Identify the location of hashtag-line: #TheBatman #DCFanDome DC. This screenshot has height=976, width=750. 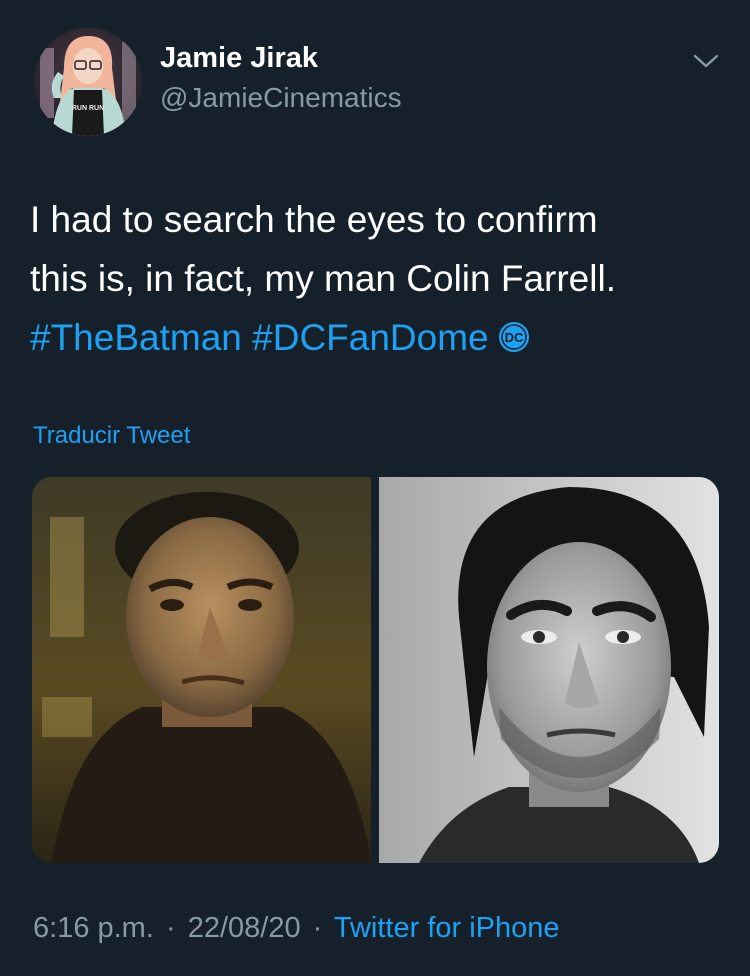
(380, 337).